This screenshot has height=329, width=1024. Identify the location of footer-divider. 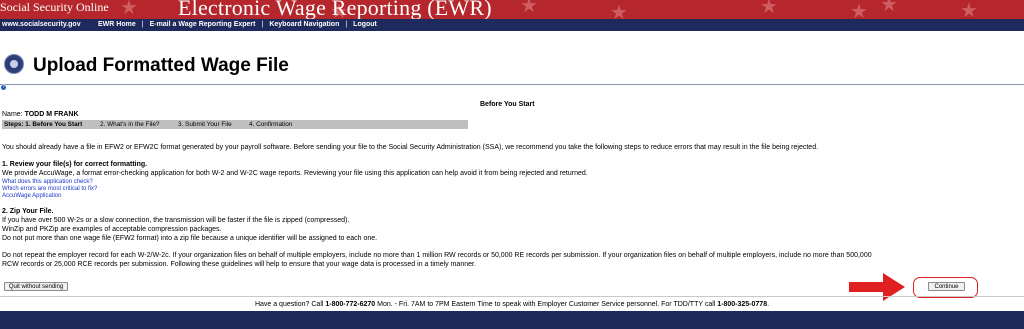
(512, 296).